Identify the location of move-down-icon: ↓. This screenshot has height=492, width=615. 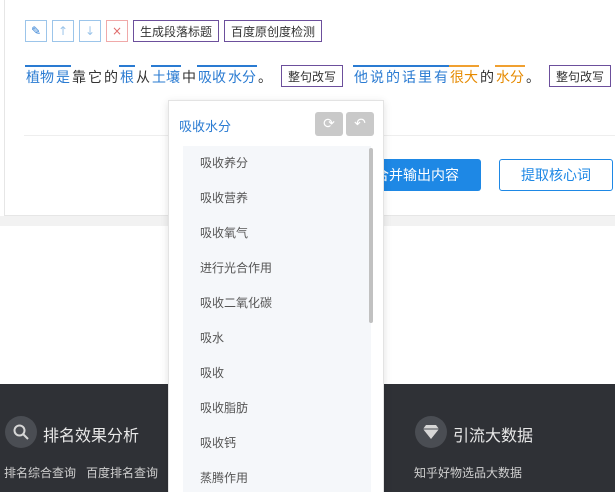
(90, 31).